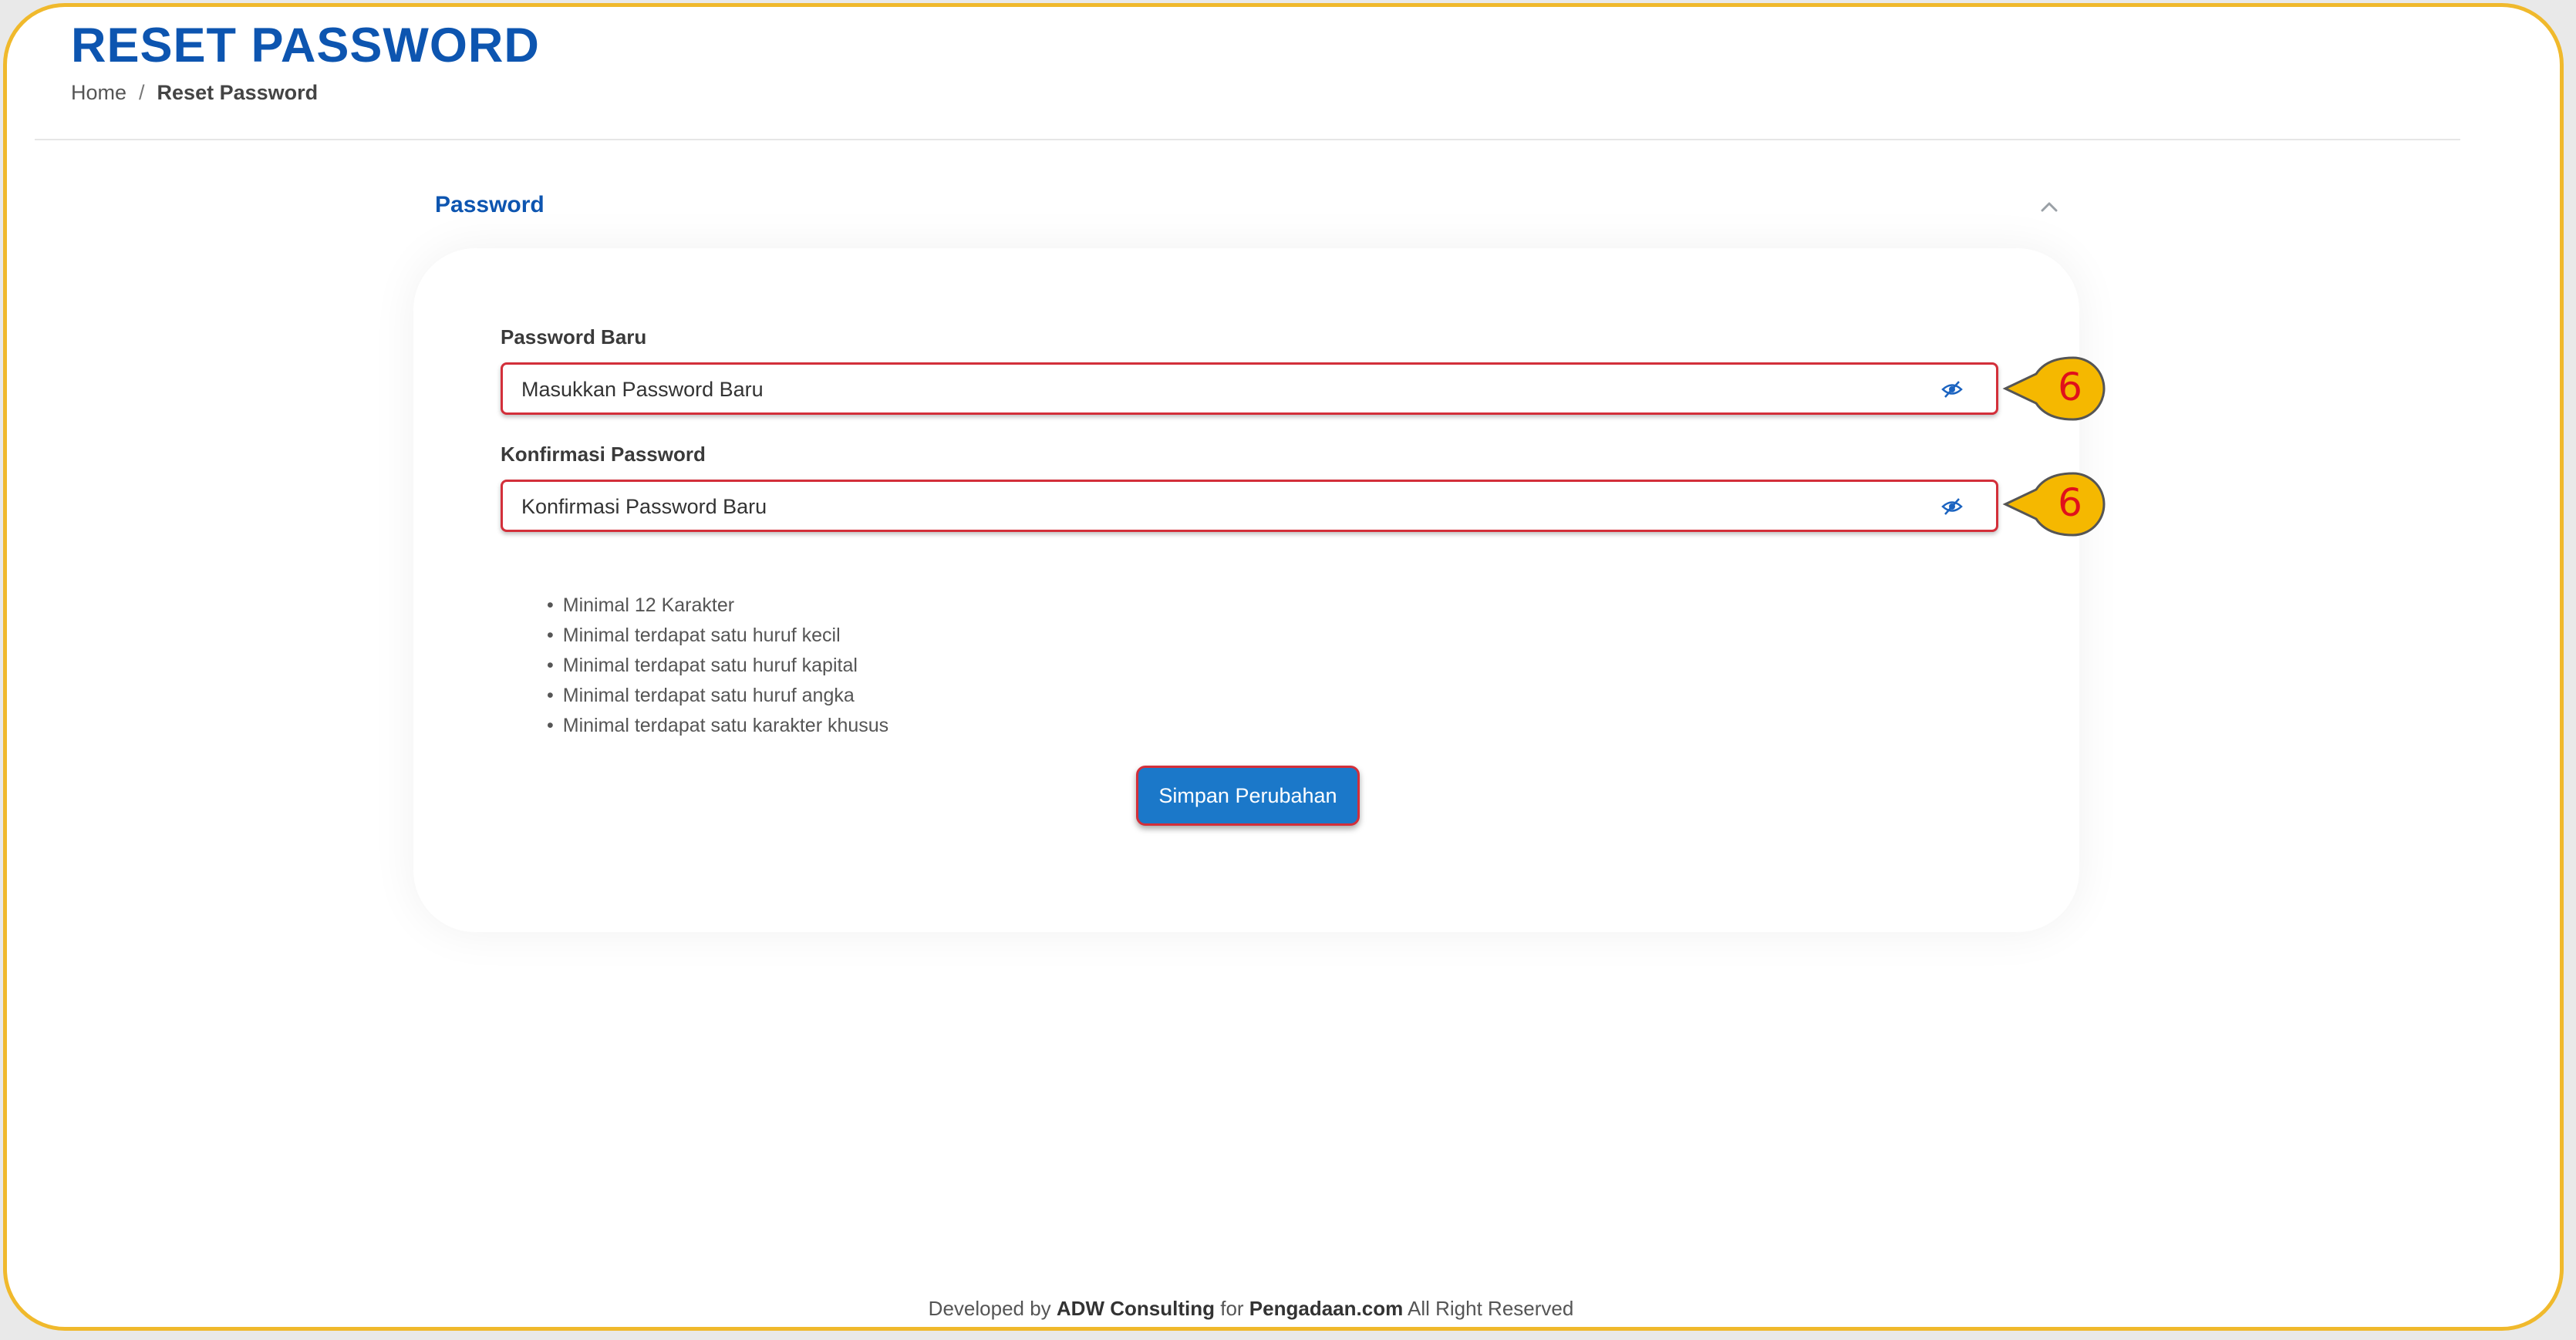  Describe the element at coordinates (574, 336) in the screenshot. I see `new-password-label: Password Baru` at that location.